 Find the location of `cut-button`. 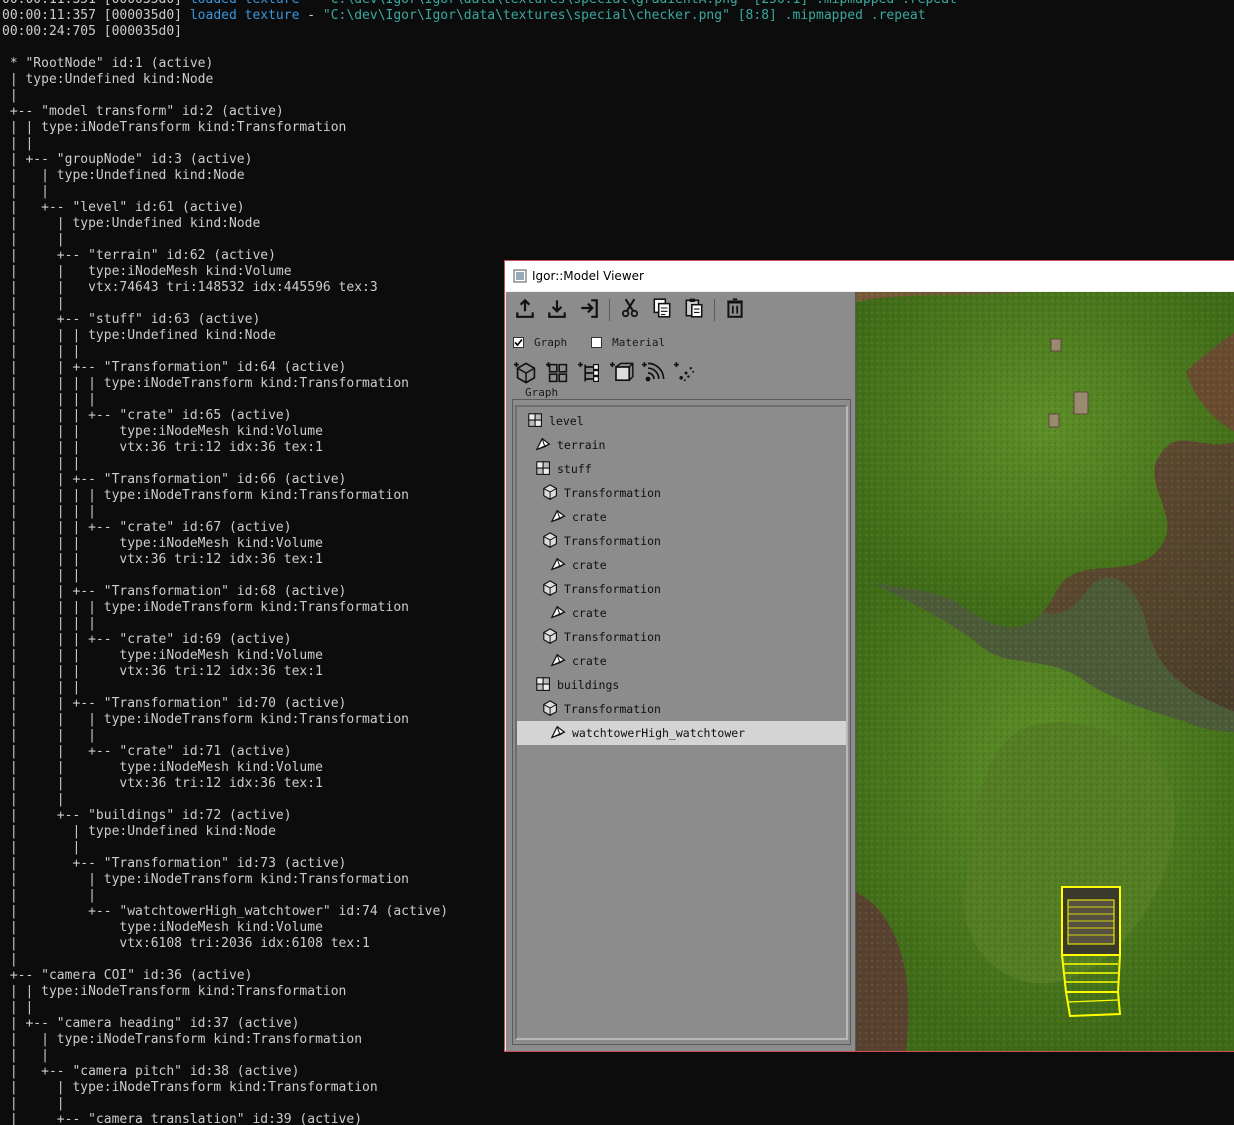

cut-button is located at coordinates (630, 310).